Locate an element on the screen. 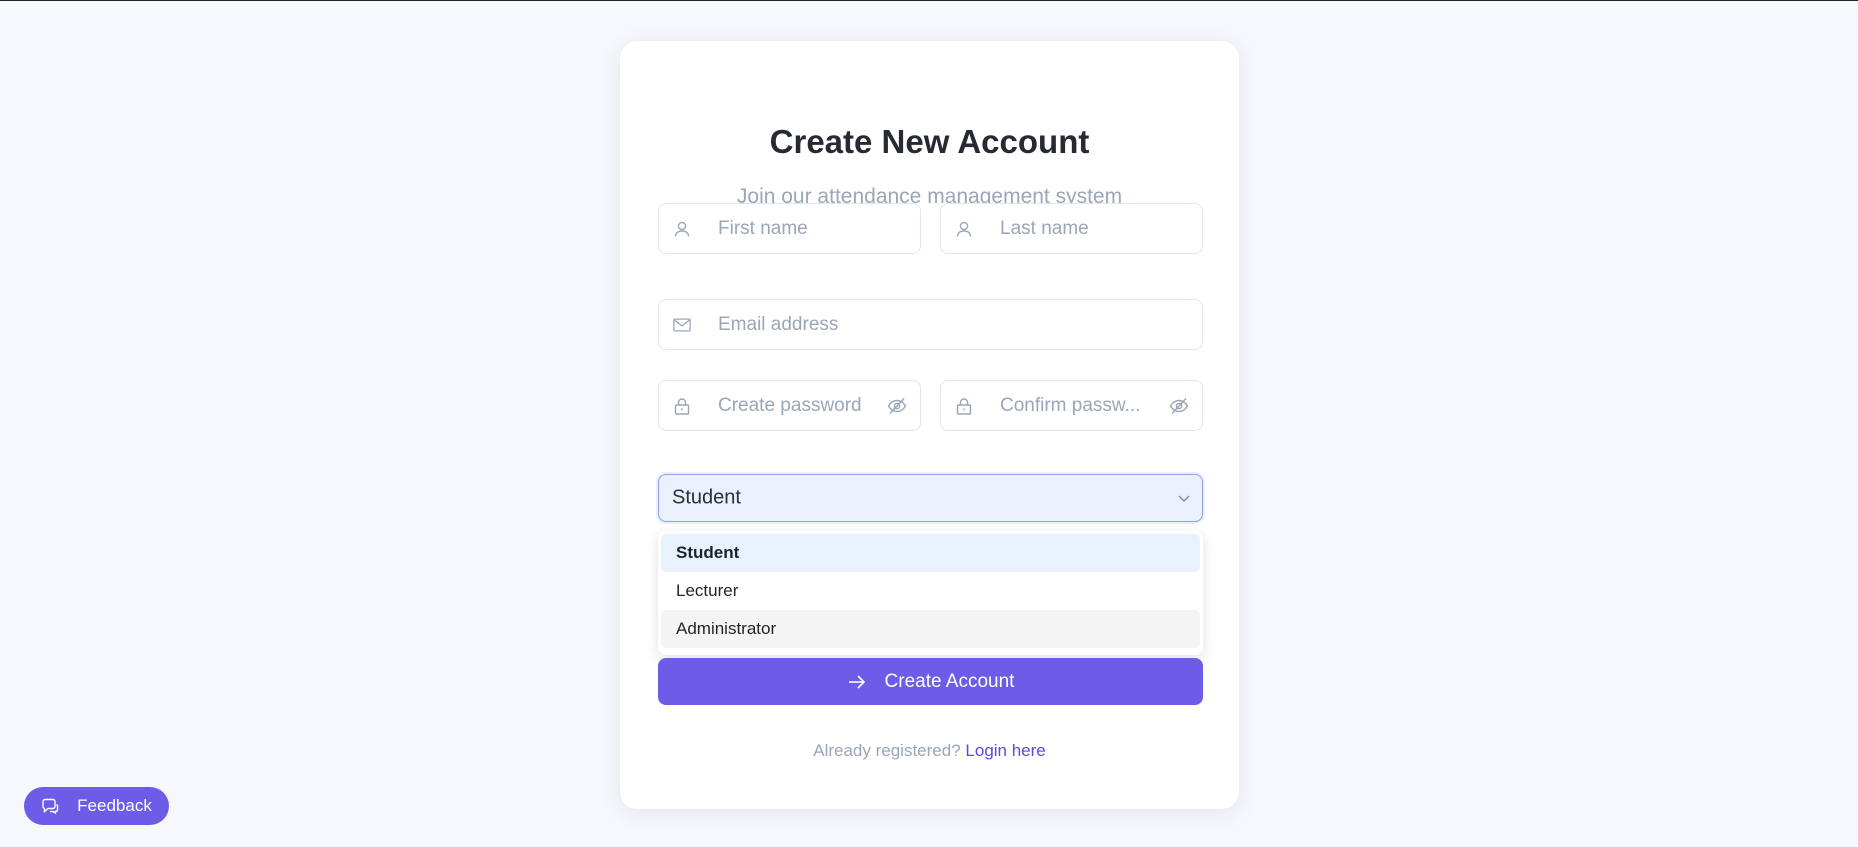 The height and width of the screenshot is (847, 1858). email-field: Email address is located at coordinates (930, 324).